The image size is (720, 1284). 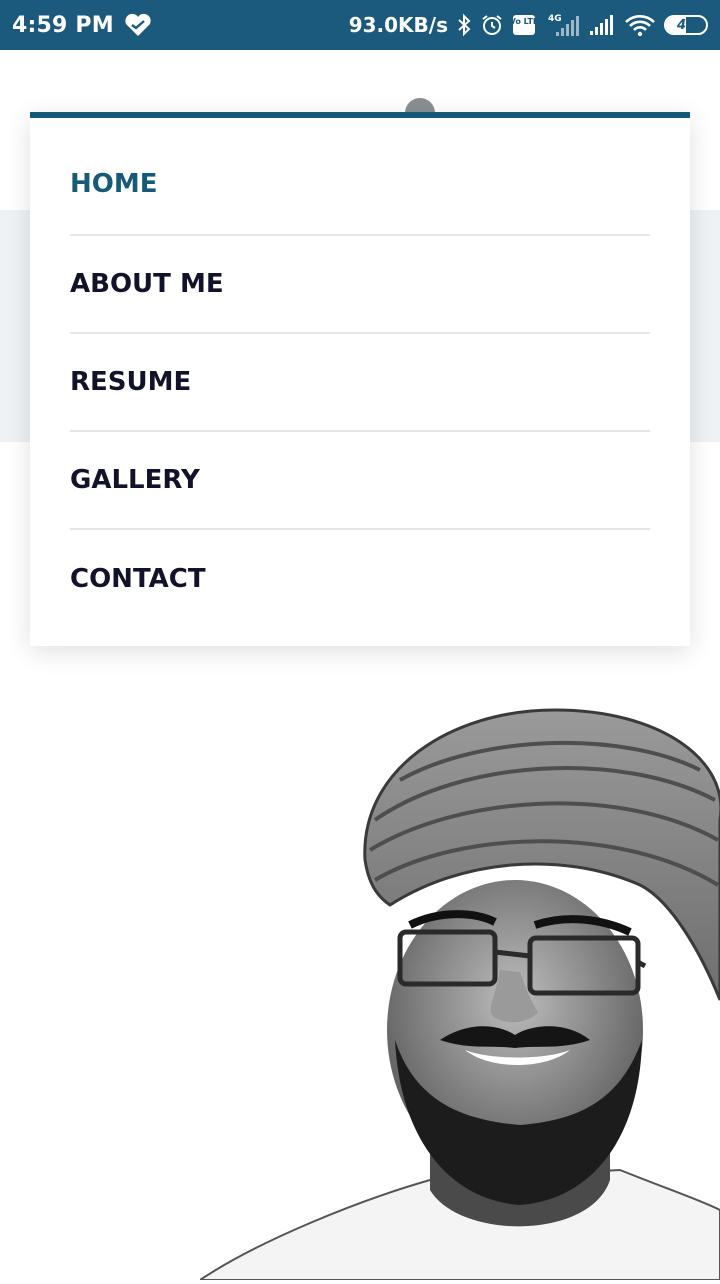 I want to click on svg-text: 4G, so click(x=555, y=19).